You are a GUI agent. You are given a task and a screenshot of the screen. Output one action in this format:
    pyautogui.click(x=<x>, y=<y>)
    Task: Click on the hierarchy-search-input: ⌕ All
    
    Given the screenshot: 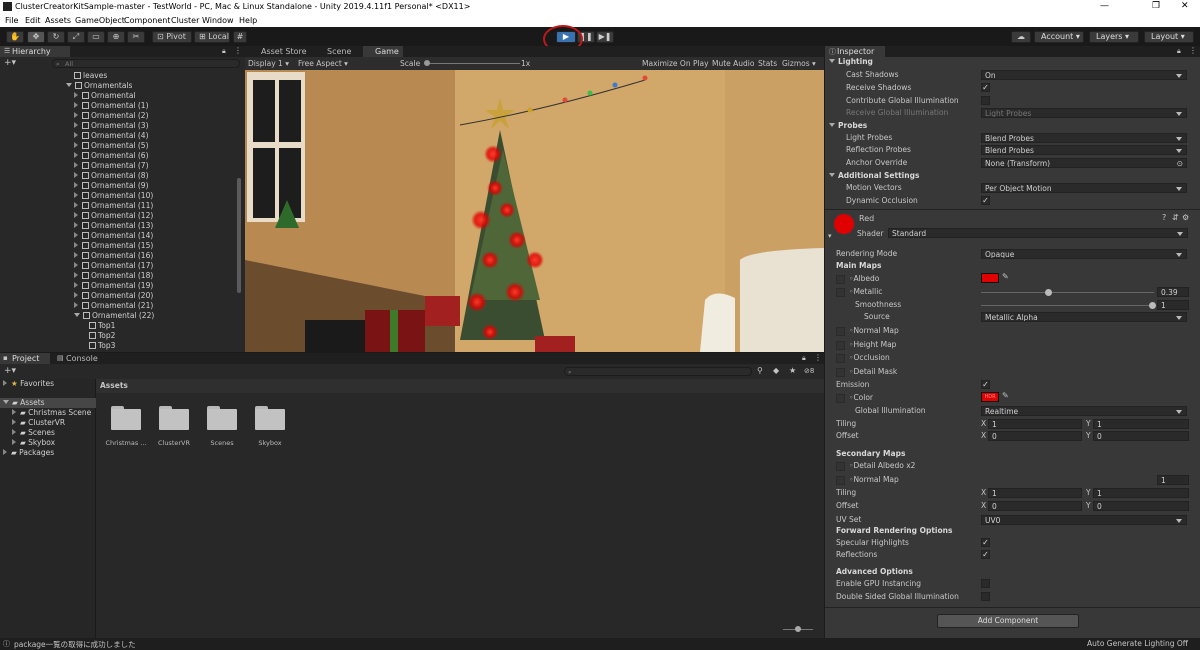 What is the action you would take?
    pyautogui.click(x=146, y=63)
    